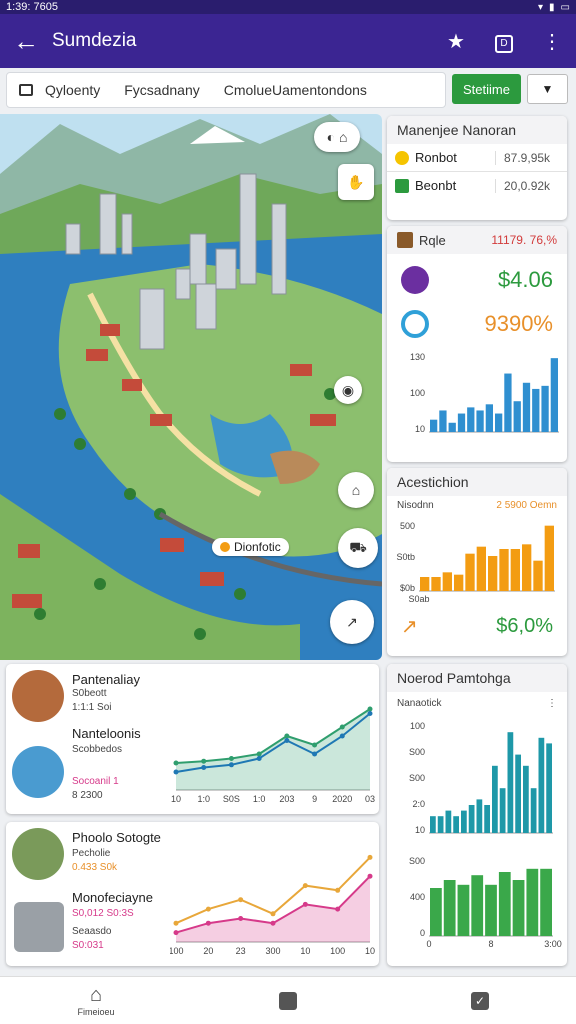  I want to click on page-title: Sumdezia, so click(94, 40).